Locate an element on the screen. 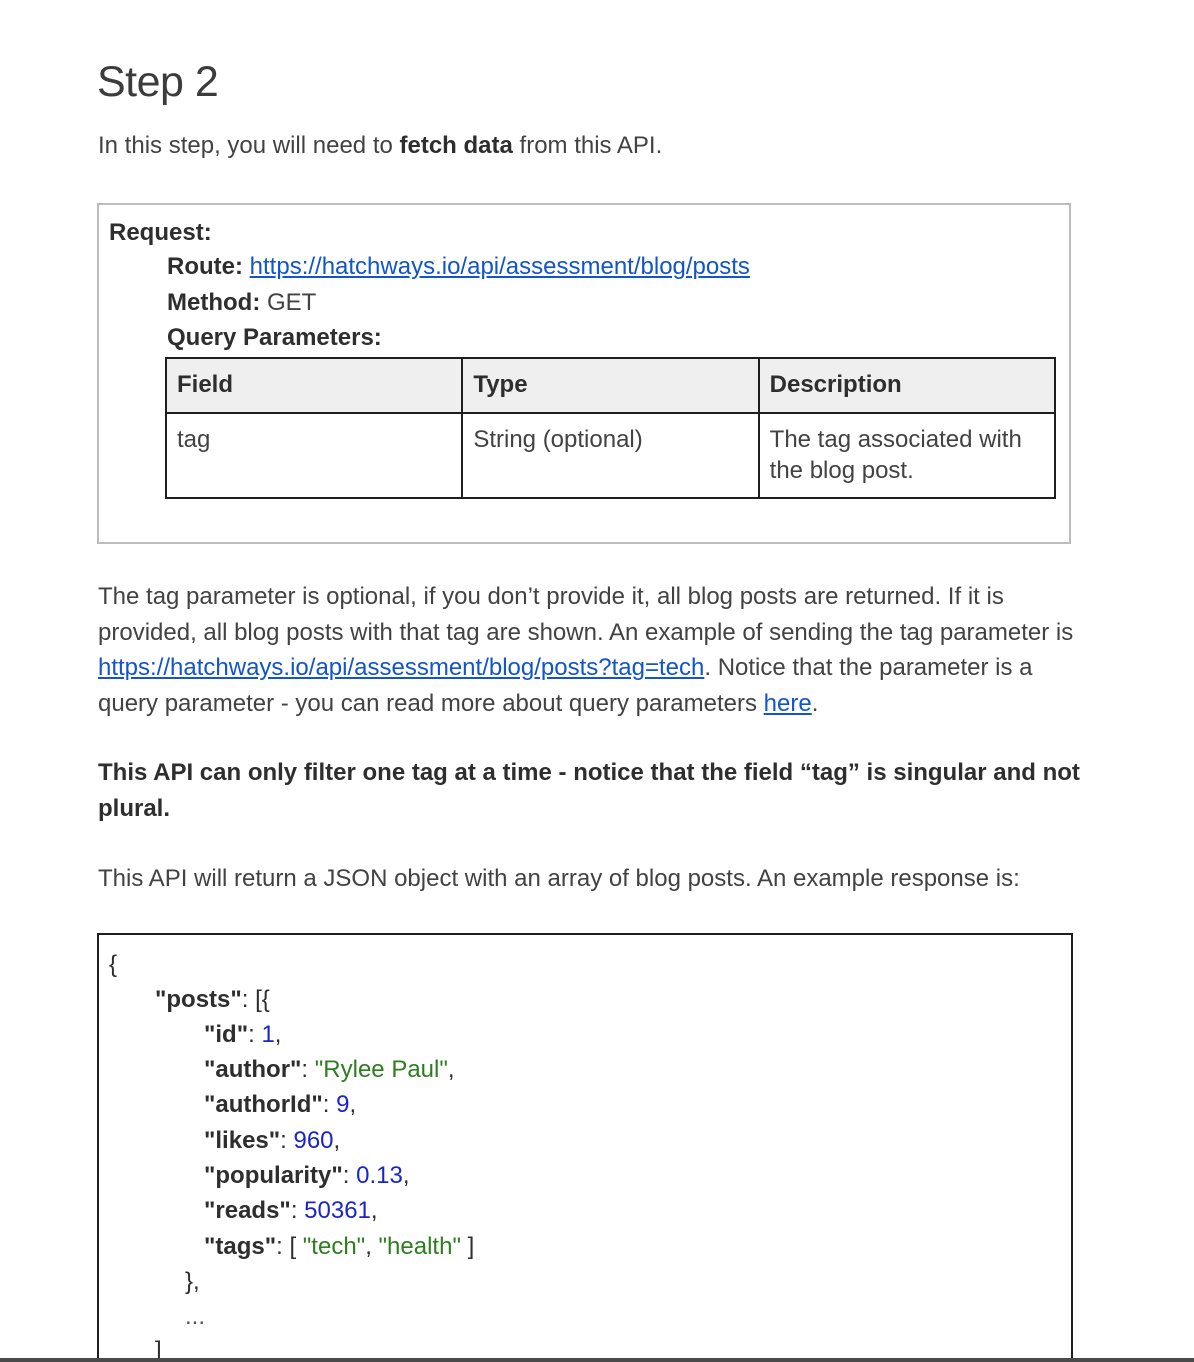 The image size is (1194, 1362). code-likes-value: 960 is located at coordinates (313, 1140).